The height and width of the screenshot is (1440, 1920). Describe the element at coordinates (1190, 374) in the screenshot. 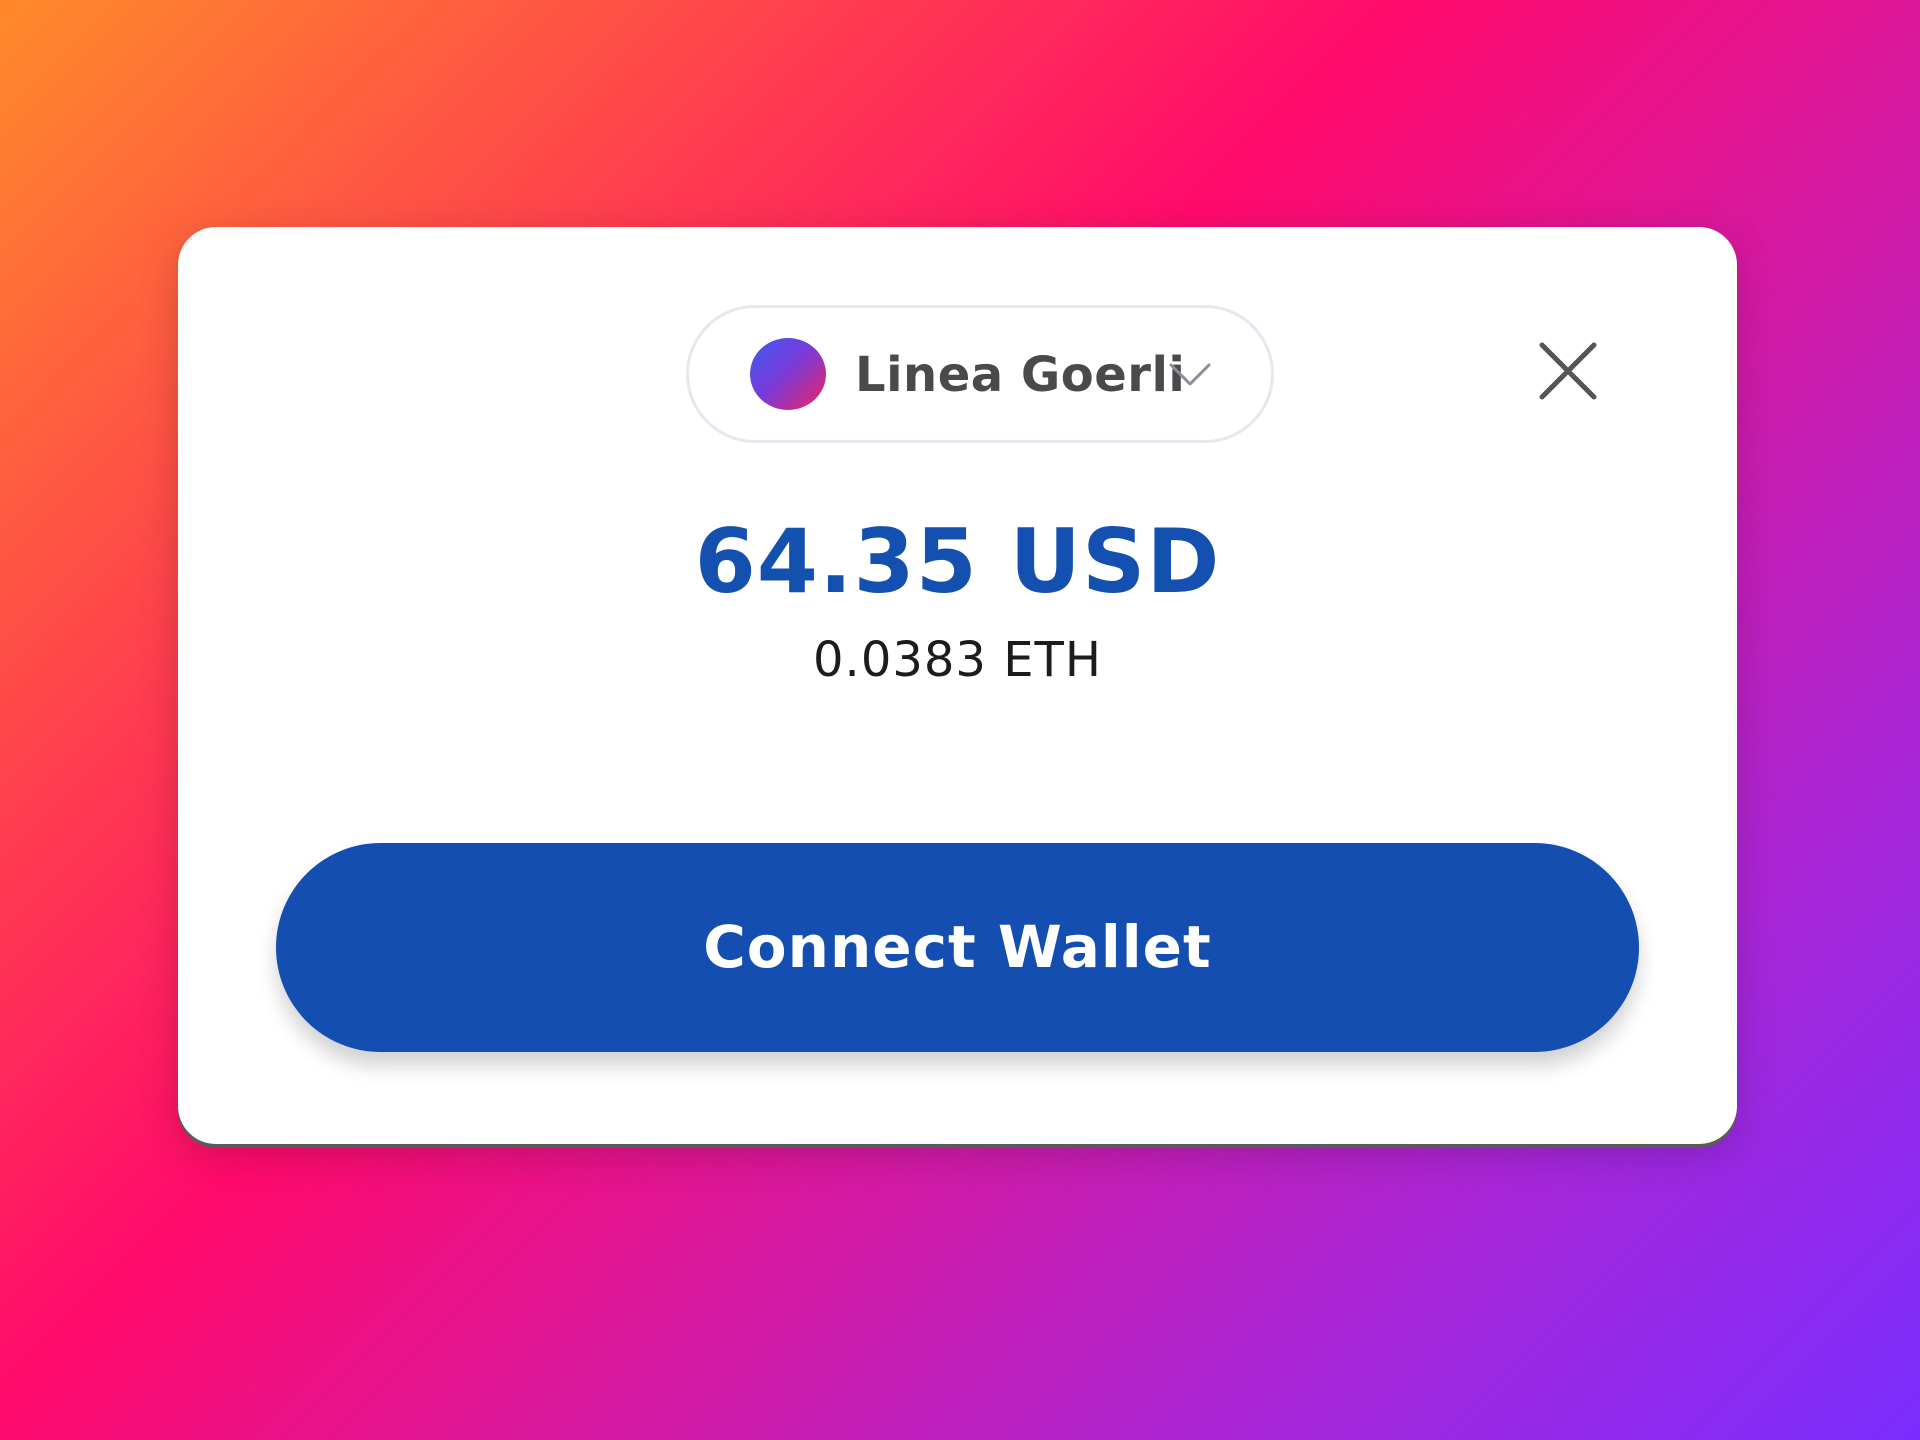

I see `chevron-down-icon` at that location.